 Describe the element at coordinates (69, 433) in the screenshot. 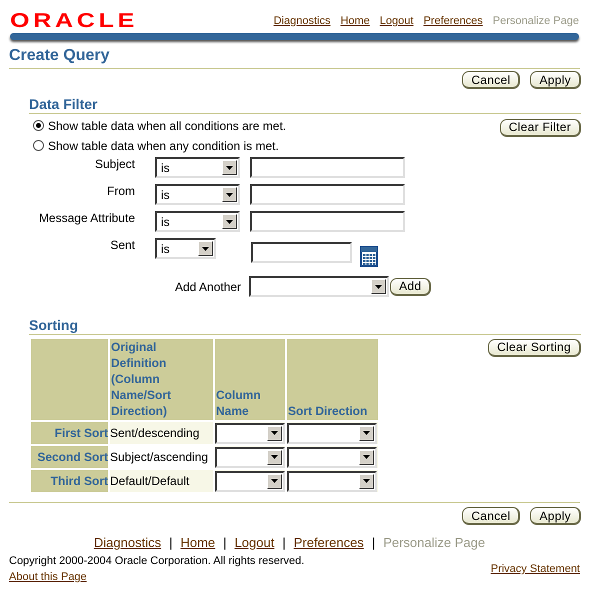

I see `row-header: First Sort` at that location.